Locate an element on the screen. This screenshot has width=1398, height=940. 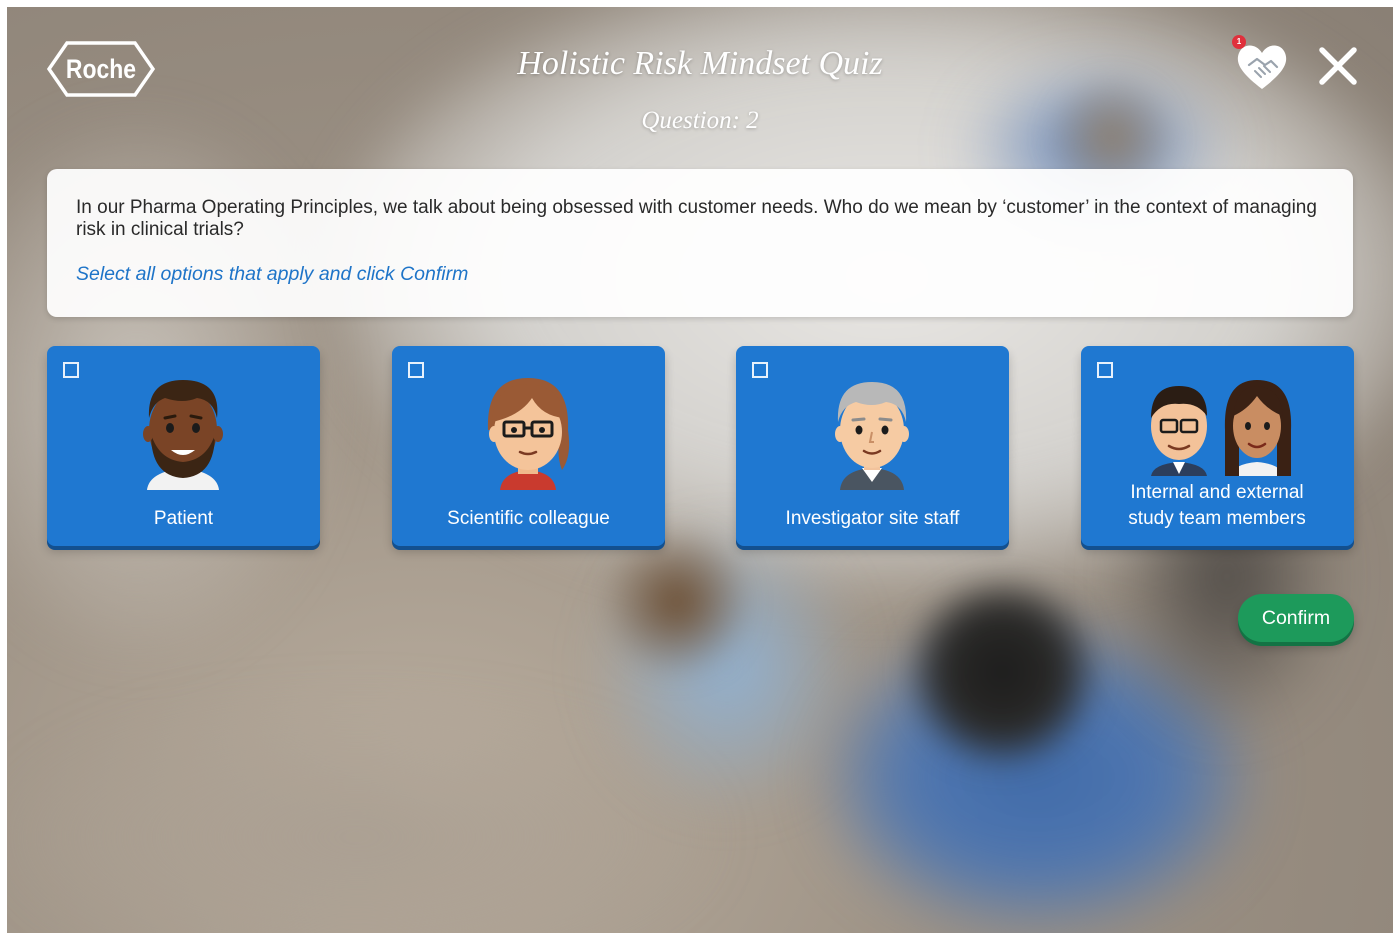
option-label: Investigator site staff is located at coordinates (872, 518).